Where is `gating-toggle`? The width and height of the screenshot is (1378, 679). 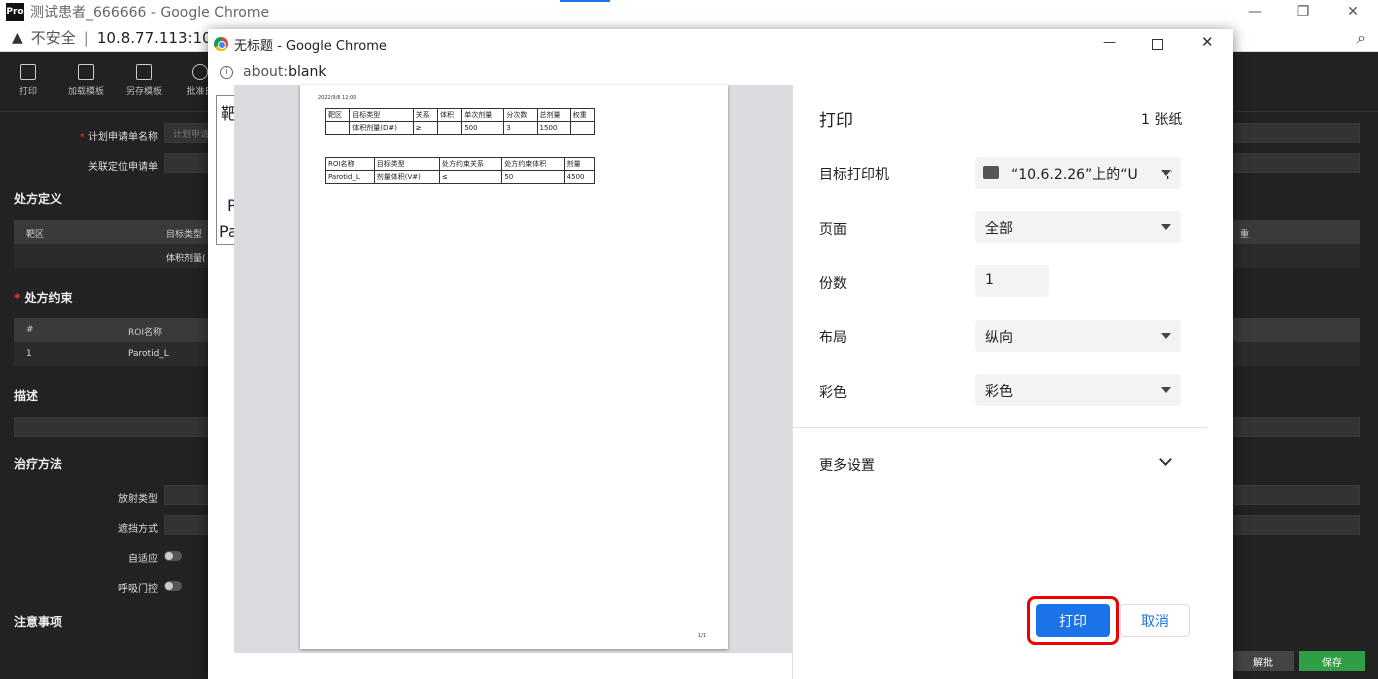 gating-toggle is located at coordinates (173, 586).